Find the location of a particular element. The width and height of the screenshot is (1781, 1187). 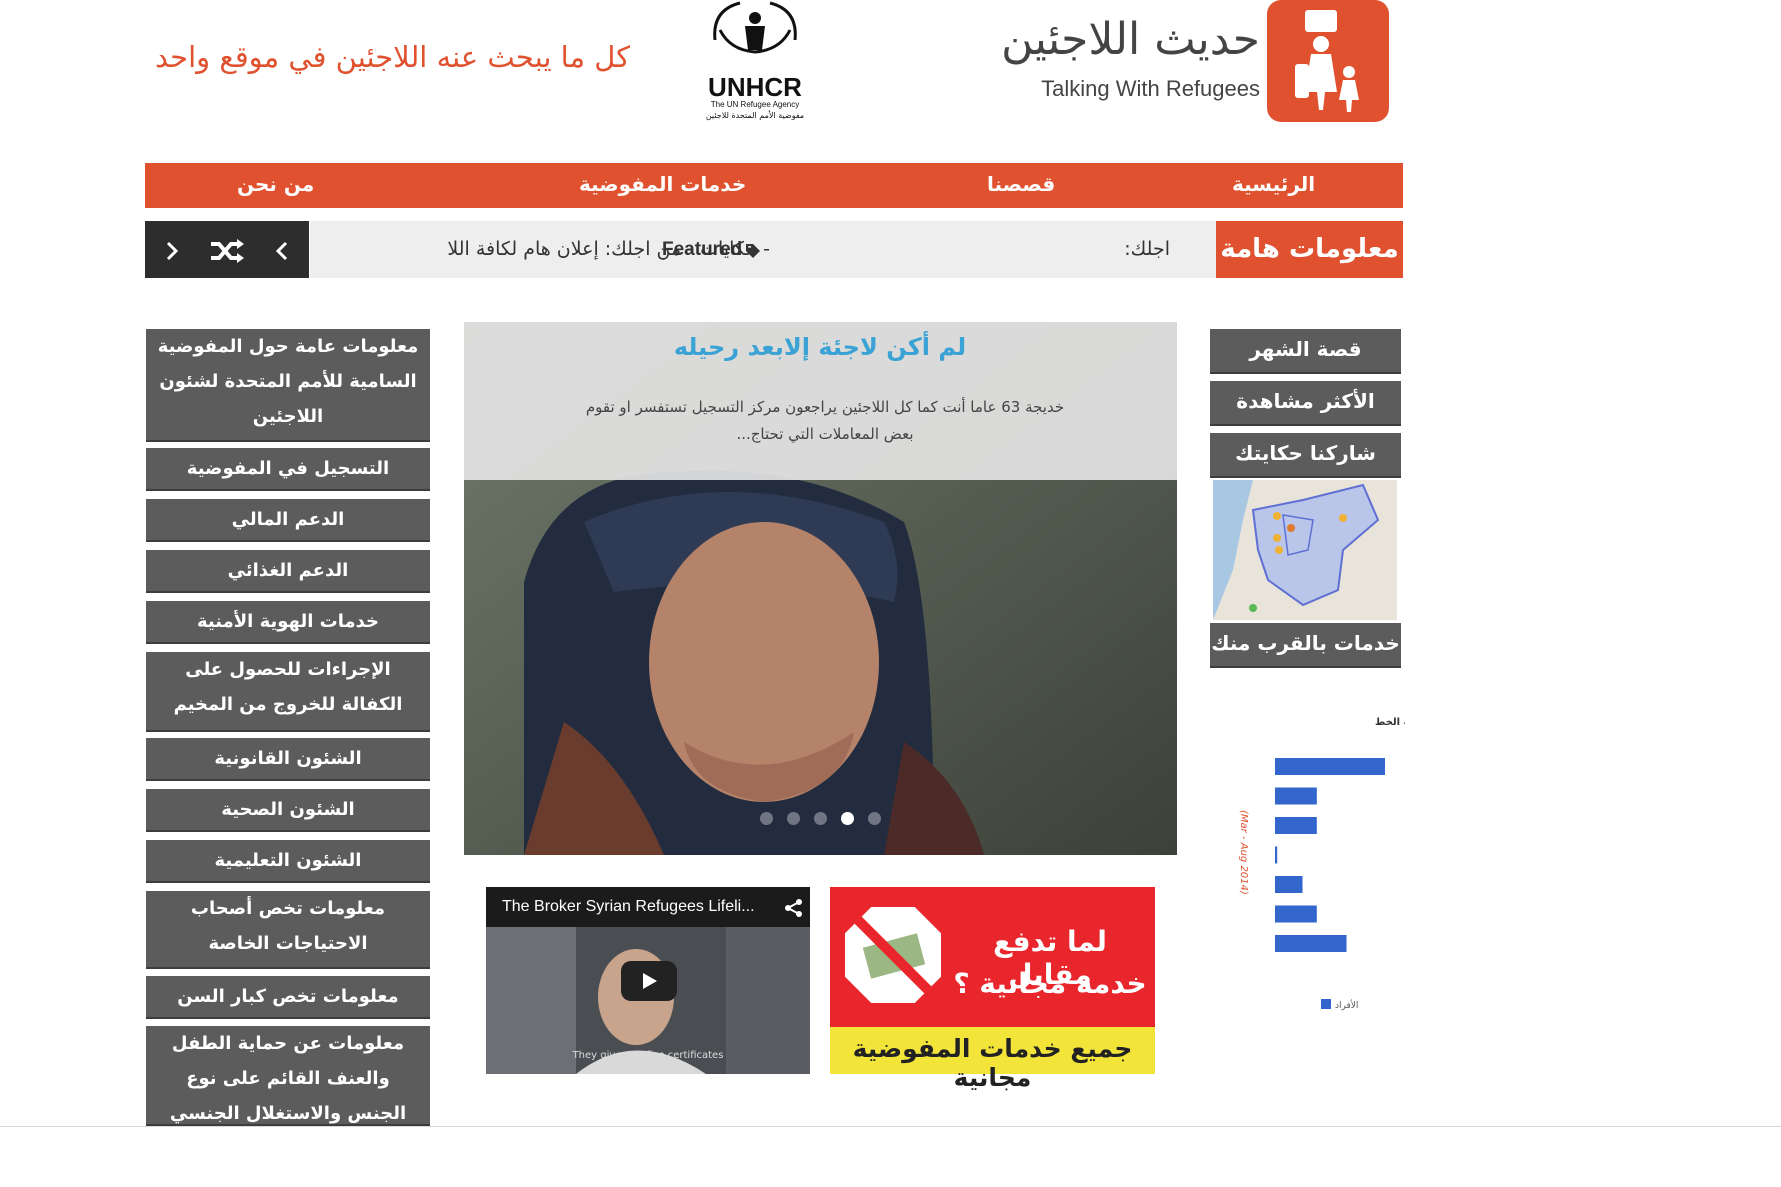

video-subtitle: They give you five certificates is located at coordinates (648, 1055).